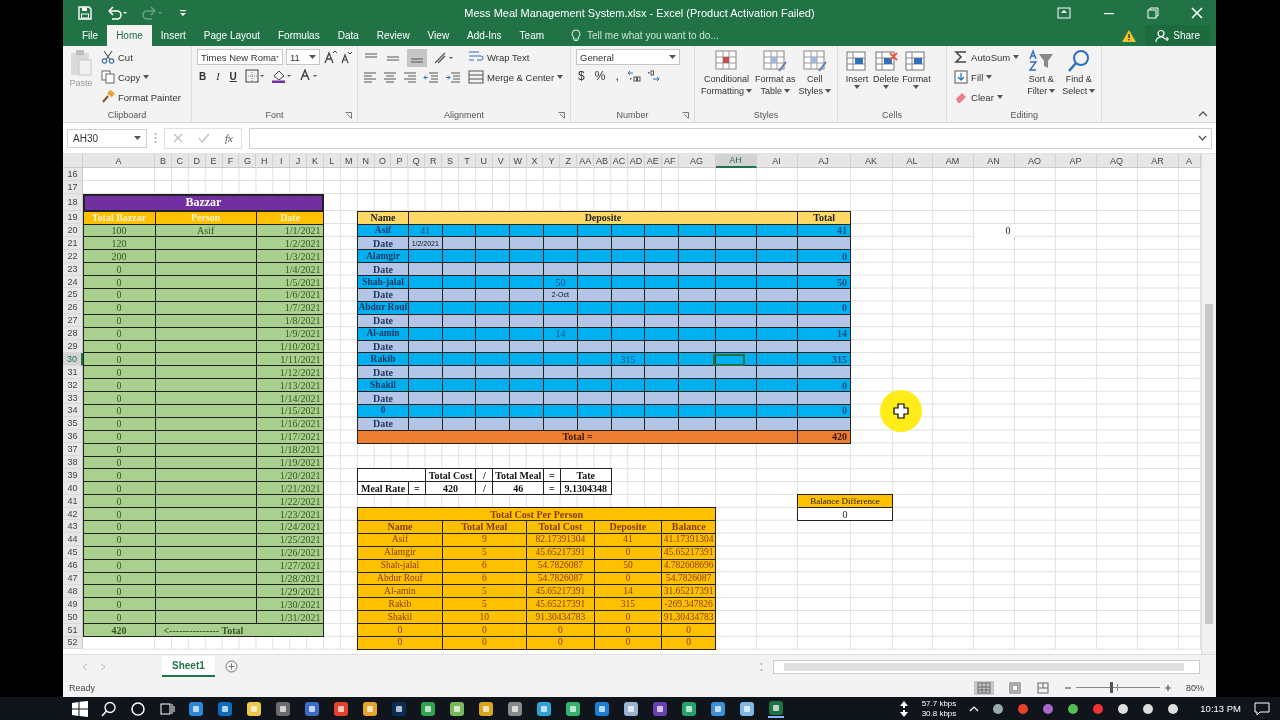 The image size is (1280, 720). What do you see at coordinates (348, 35) in the screenshot?
I see `ribbon-tab: Data` at bounding box center [348, 35].